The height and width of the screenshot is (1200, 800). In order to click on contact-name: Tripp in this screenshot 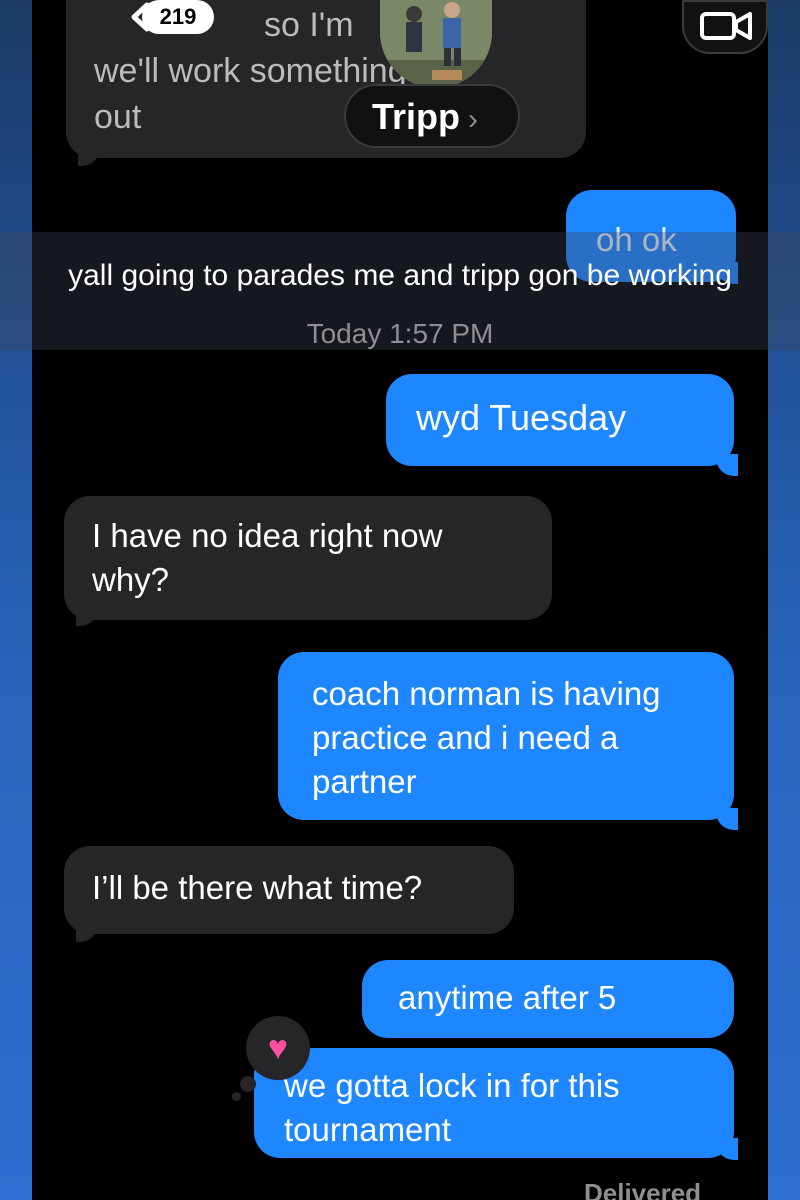, I will do `click(416, 116)`.